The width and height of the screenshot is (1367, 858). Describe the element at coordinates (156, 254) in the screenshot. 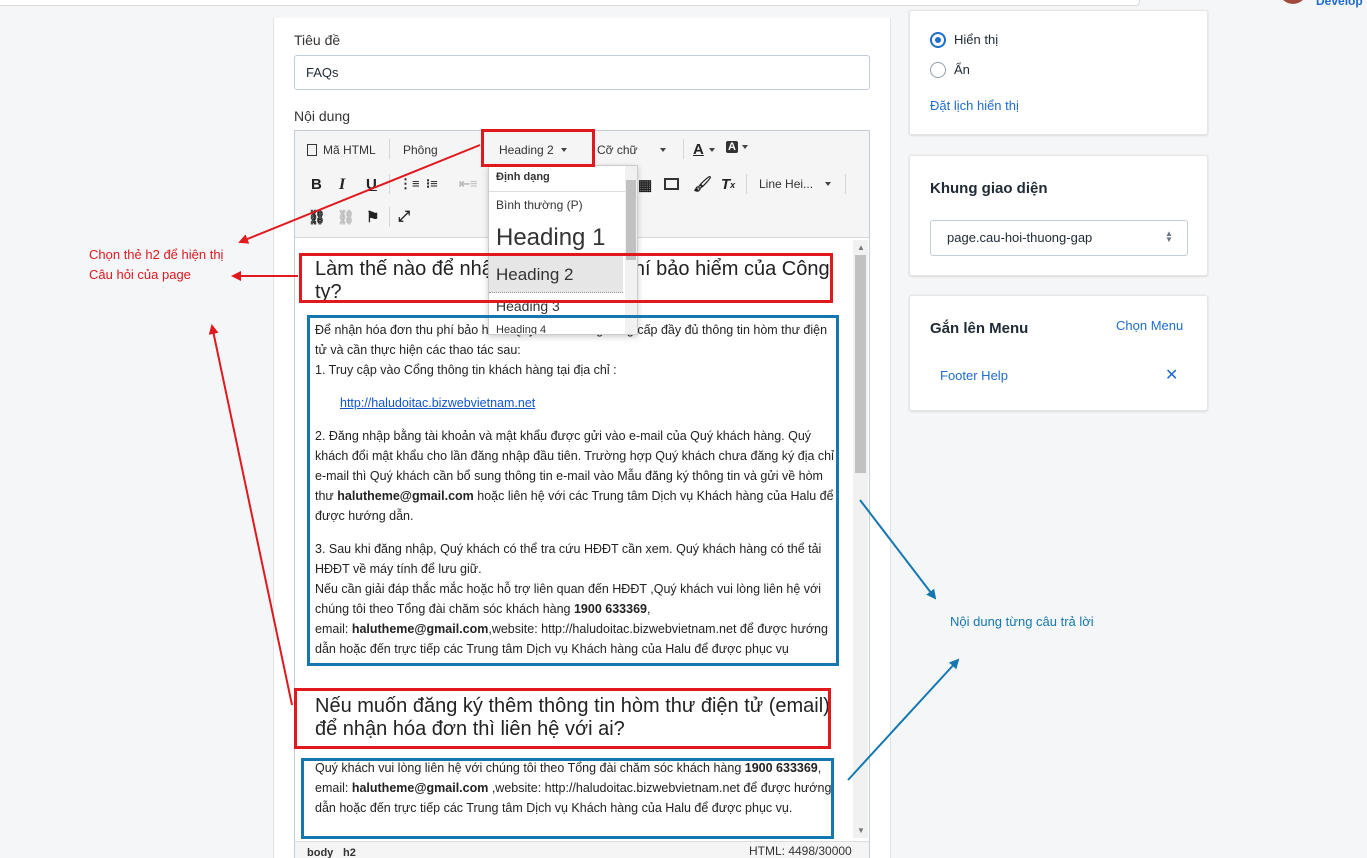

I see `annotation-red-line-1: Chọn thẻ h2 để hiện thị` at that location.